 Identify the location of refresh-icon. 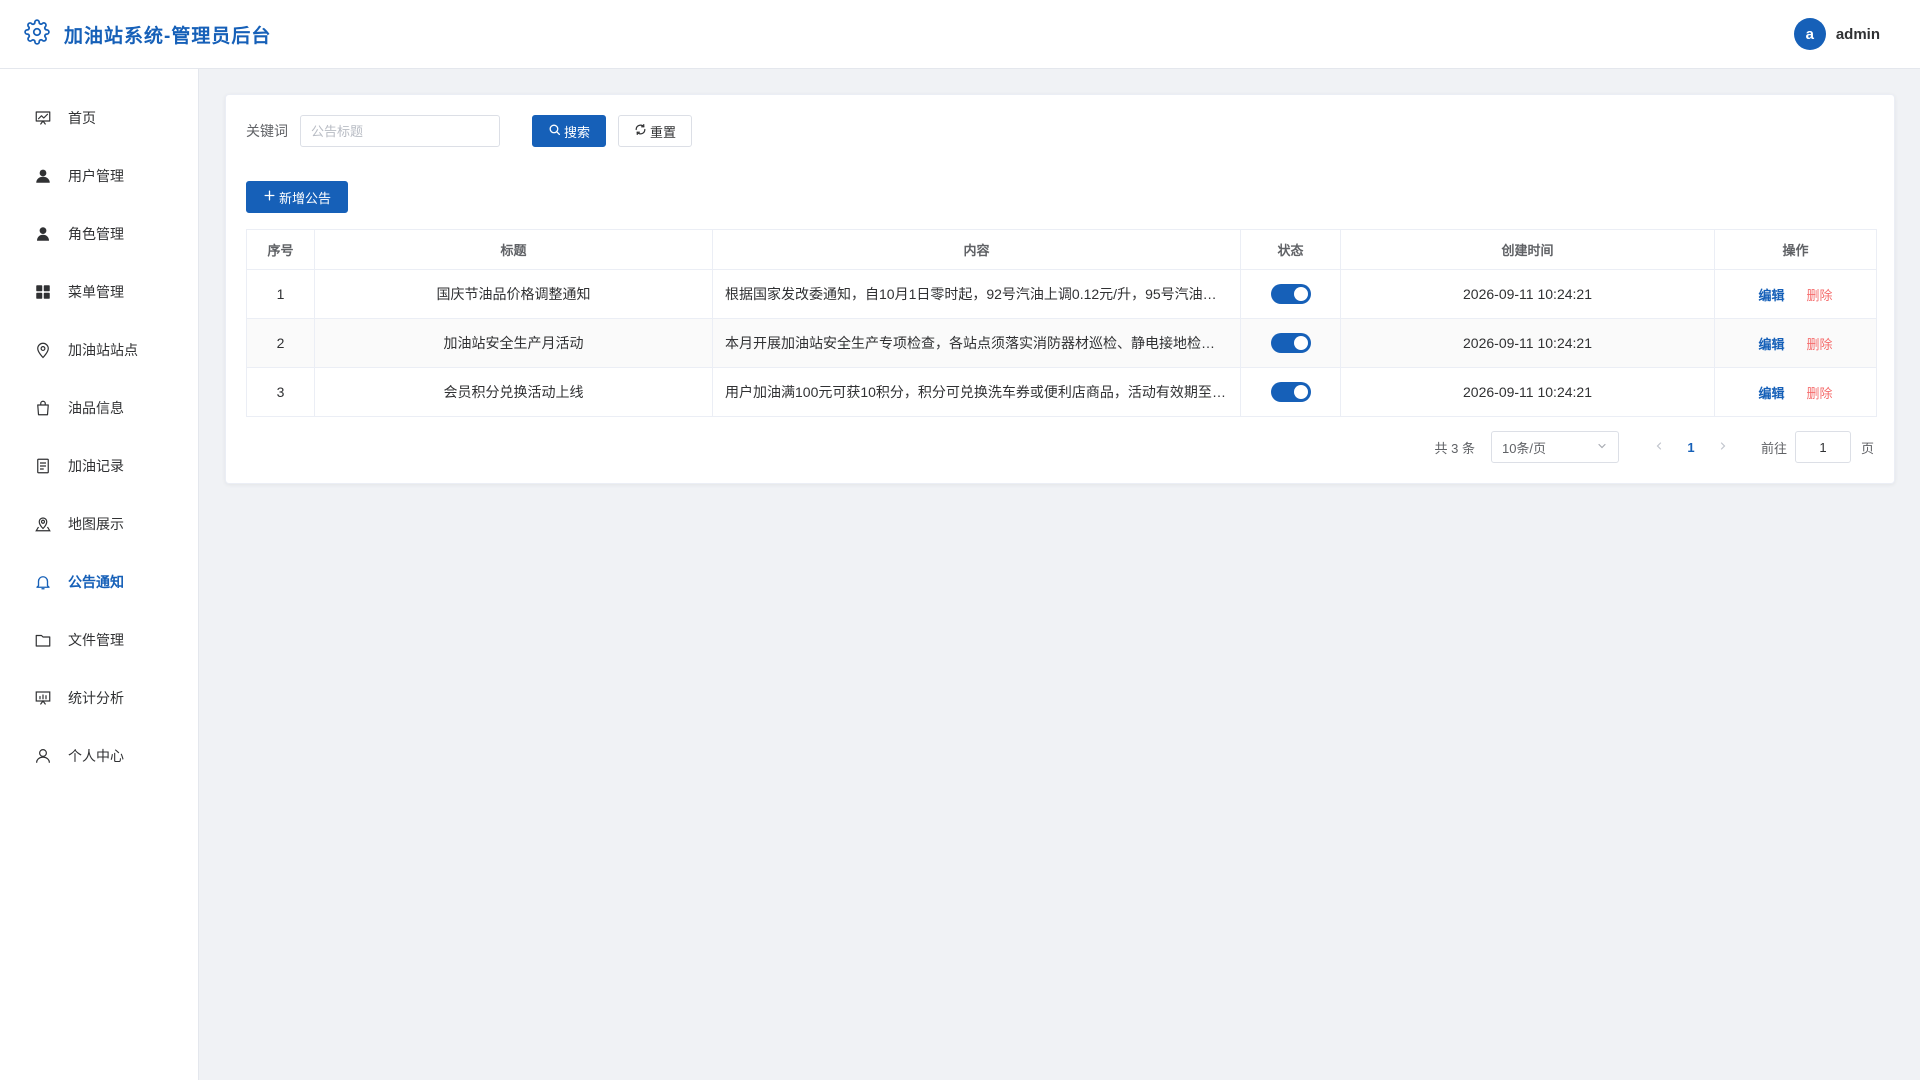
(640, 131).